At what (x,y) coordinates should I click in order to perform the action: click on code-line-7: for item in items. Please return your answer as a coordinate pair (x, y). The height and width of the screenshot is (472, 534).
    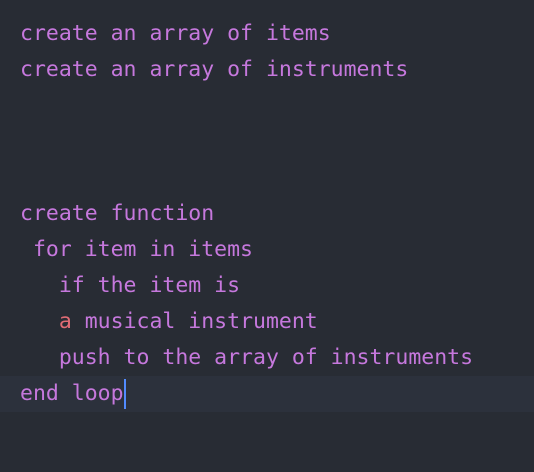
    Looking at the image, I should click on (267, 250).